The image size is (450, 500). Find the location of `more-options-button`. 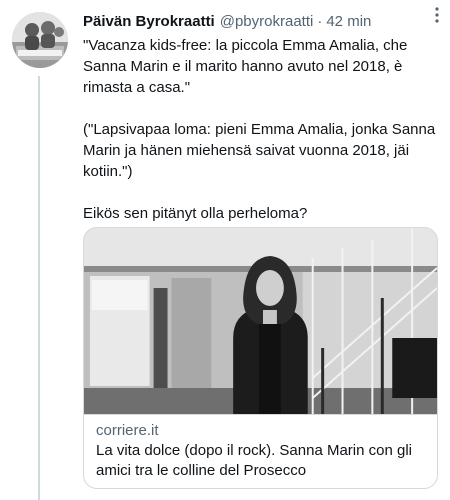

more-options-button is located at coordinates (437, 15).